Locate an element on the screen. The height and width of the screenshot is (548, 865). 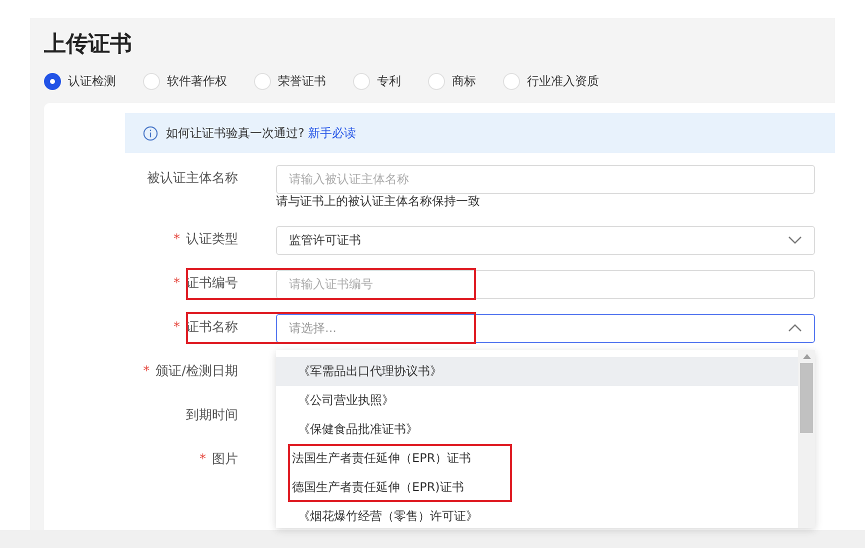
field-label: 到期时间 is located at coordinates (212, 416).